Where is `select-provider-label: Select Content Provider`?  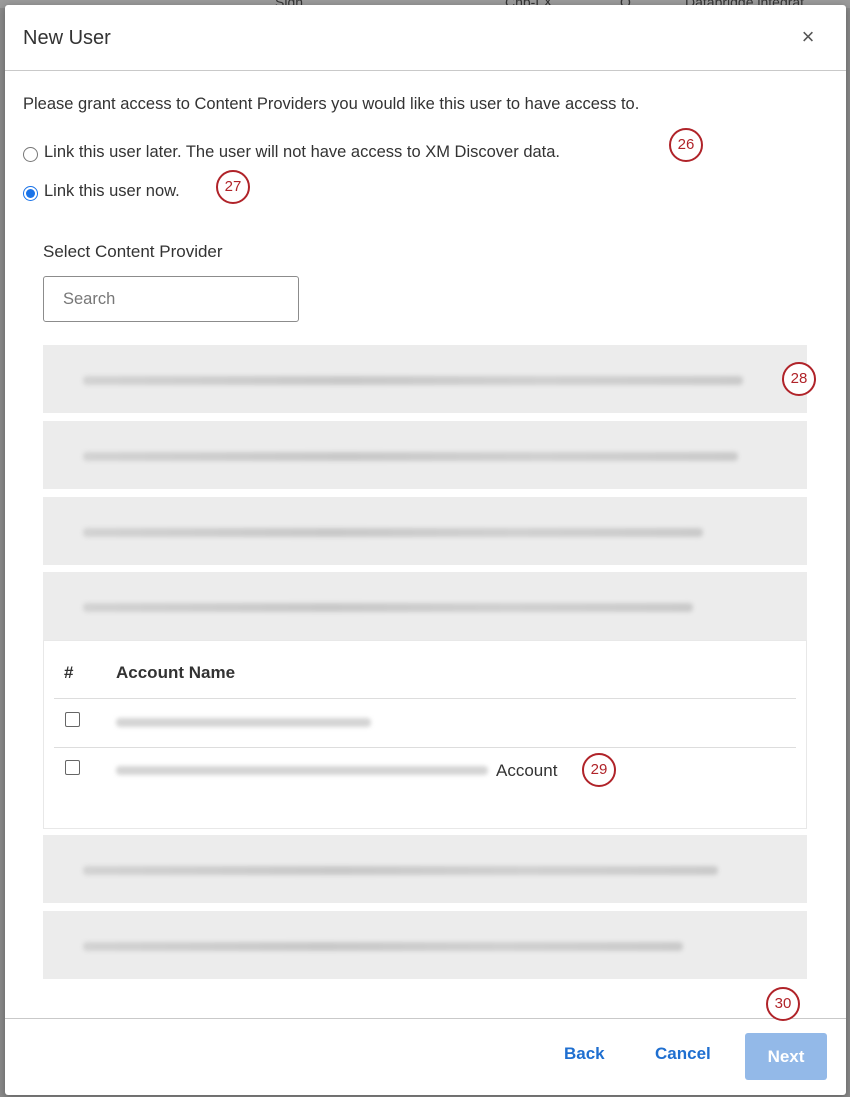
select-provider-label: Select Content Provider is located at coordinates (133, 251).